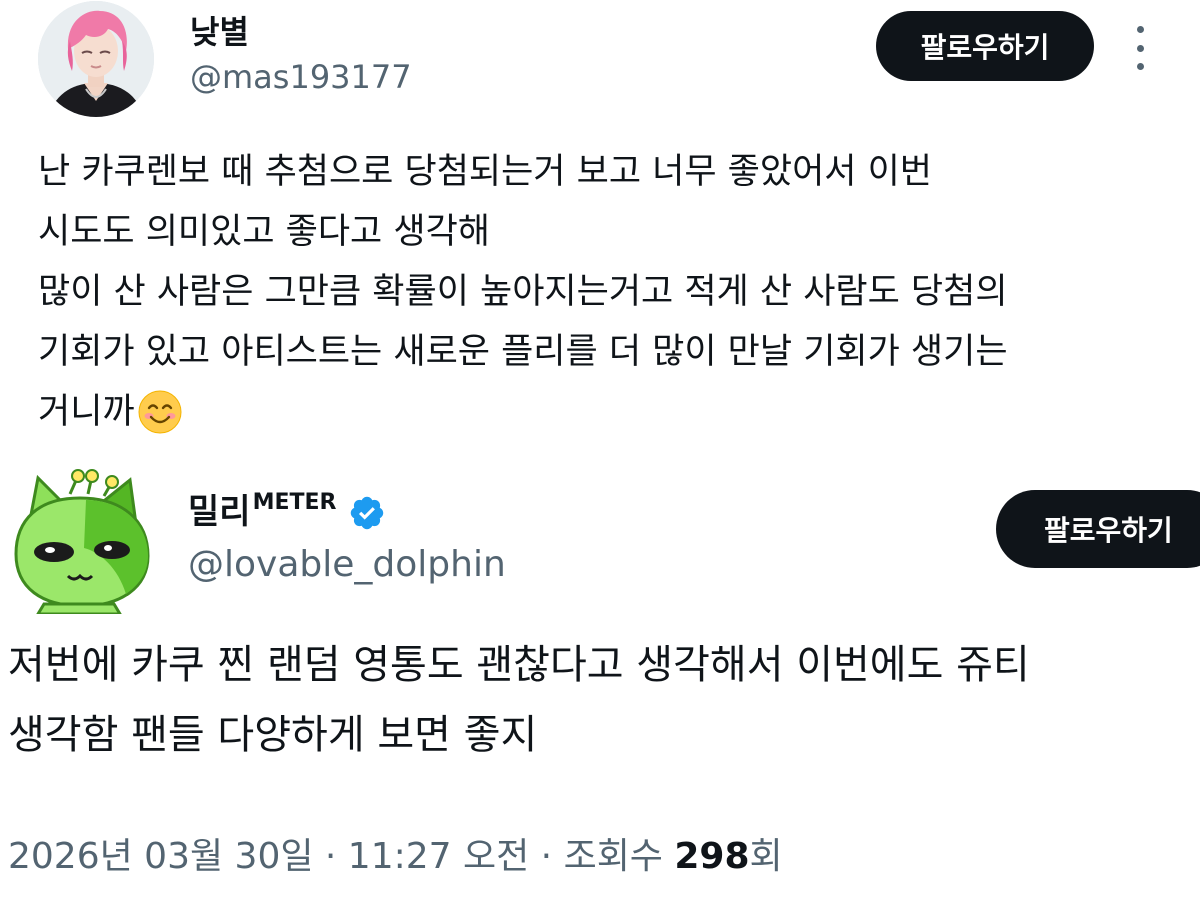  Describe the element at coordinates (294, 502) in the screenshot. I see `display-name-superscript: METER` at that location.